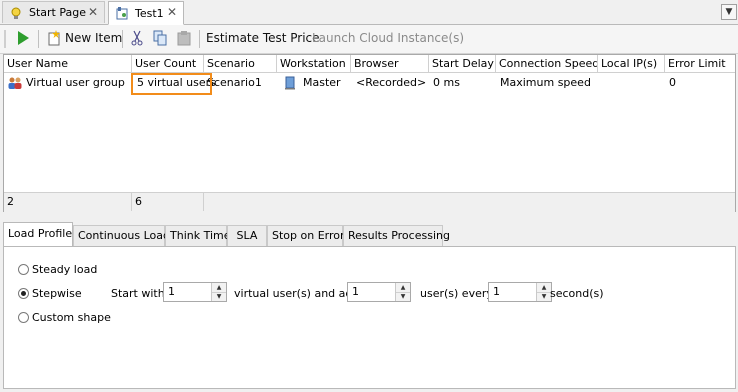 This screenshot has width=738, height=392. What do you see at coordinates (23, 269) in the screenshot?
I see `steady-load-radio` at bounding box center [23, 269].